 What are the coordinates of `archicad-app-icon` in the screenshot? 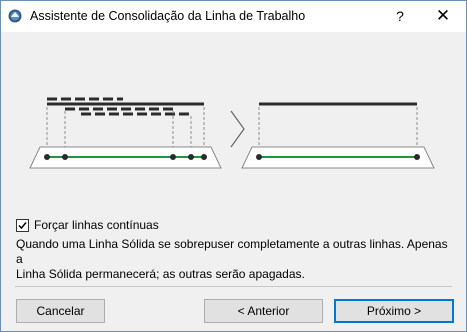 It's located at (15, 16).